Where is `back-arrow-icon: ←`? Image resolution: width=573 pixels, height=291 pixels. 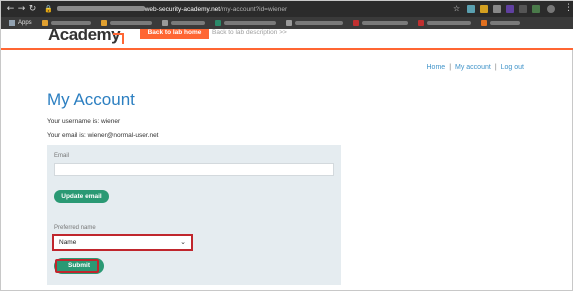
back-arrow-icon: ← is located at coordinates (10, 9).